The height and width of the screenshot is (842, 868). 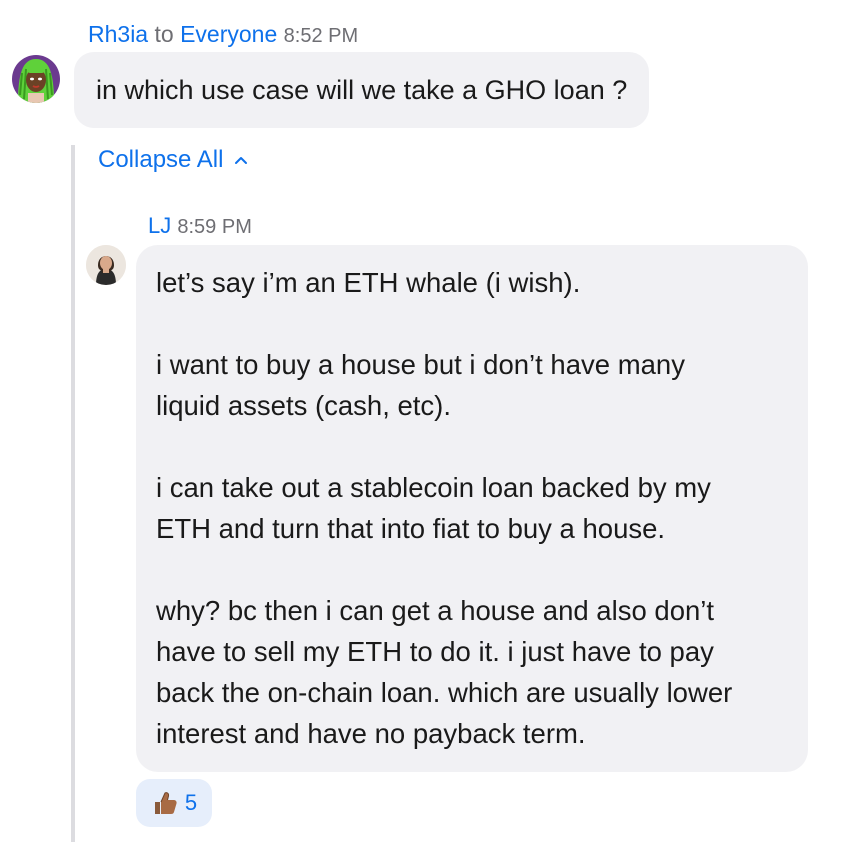 What do you see at coordinates (159, 225) in the screenshot?
I see `reply-sender-name: LJ` at bounding box center [159, 225].